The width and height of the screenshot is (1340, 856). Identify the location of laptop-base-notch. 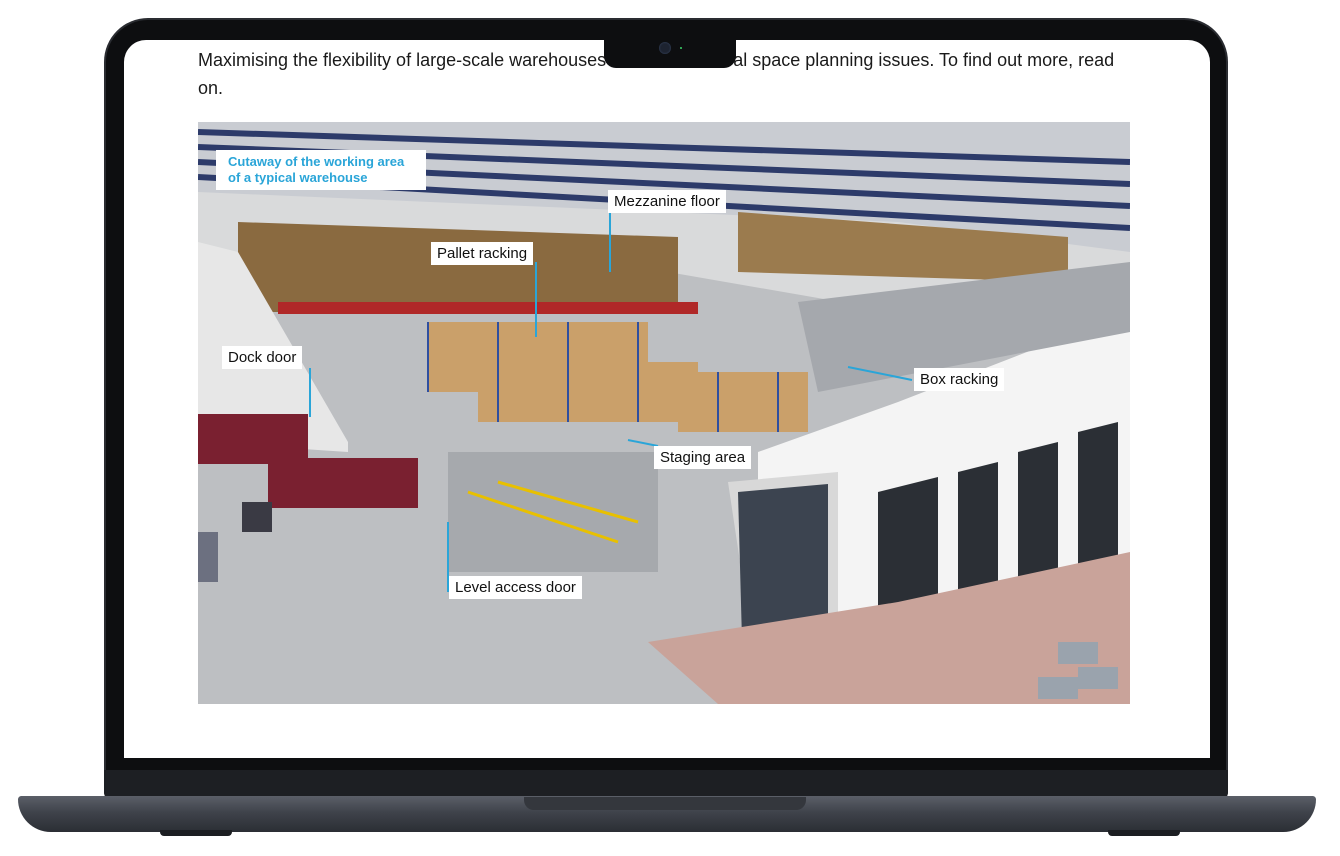
(665, 803).